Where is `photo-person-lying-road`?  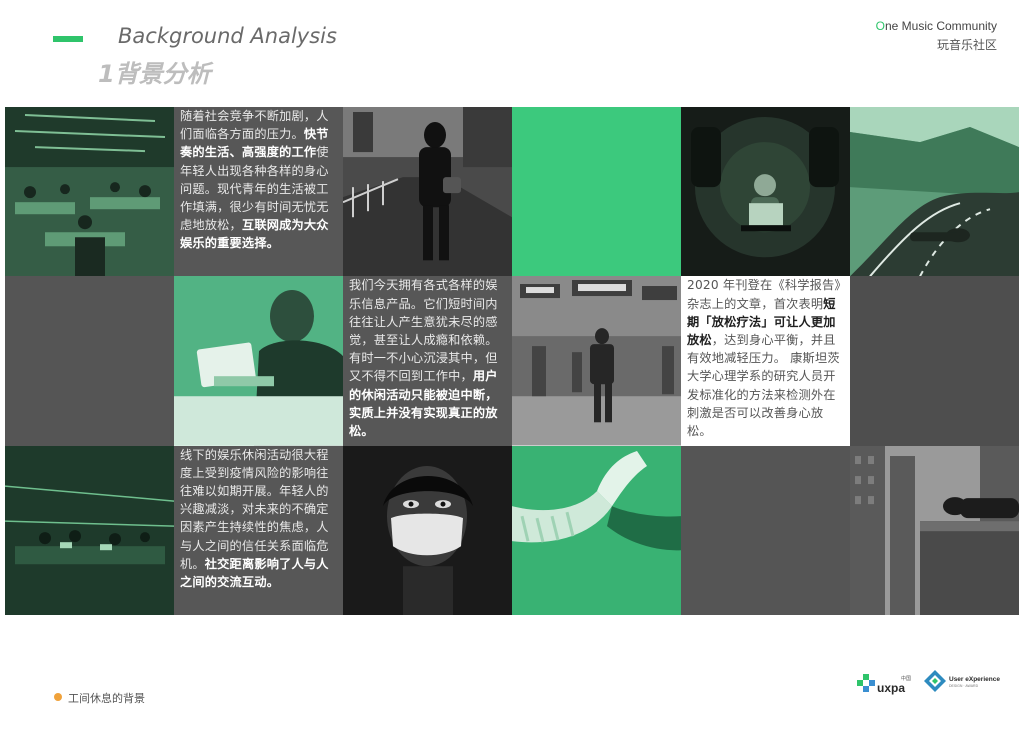 photo-person-lying-road is located at coordinates (934, 192).